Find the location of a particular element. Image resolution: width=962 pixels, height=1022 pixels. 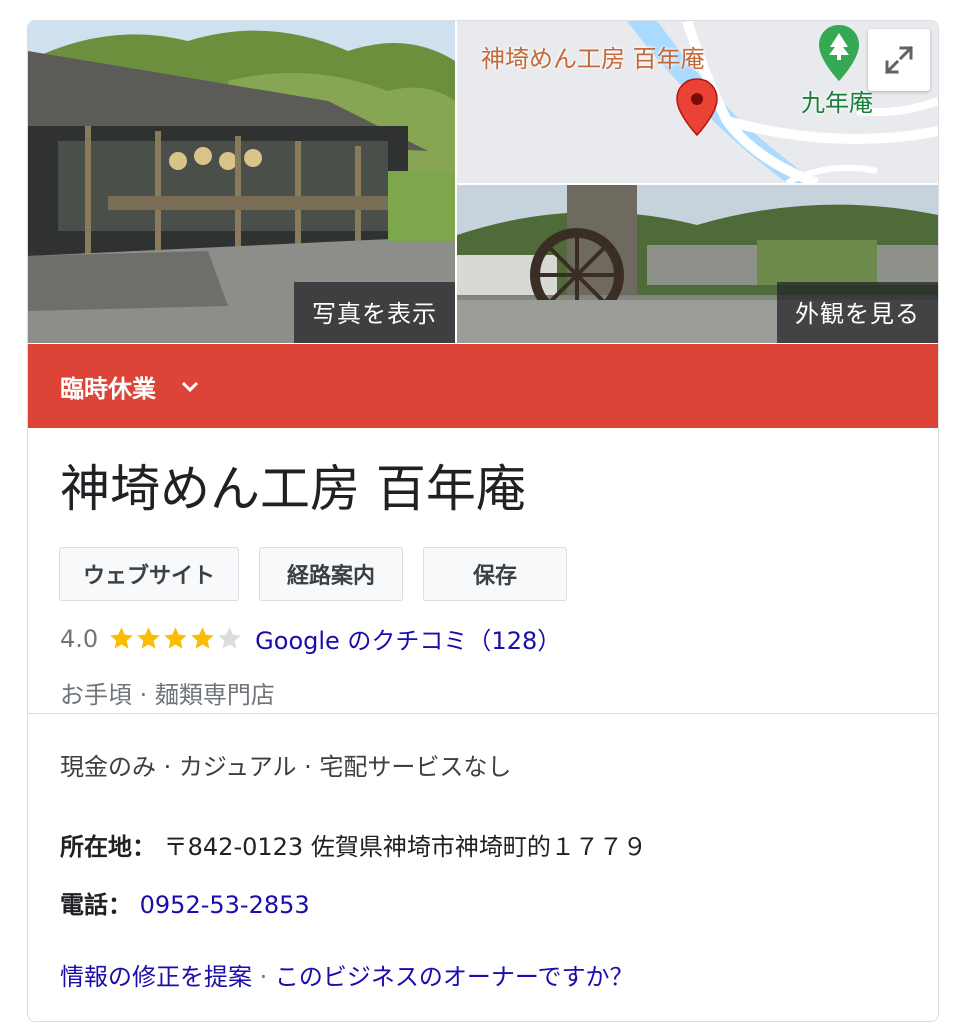

address-label: 所在地： is located at coordinates (108, 847).